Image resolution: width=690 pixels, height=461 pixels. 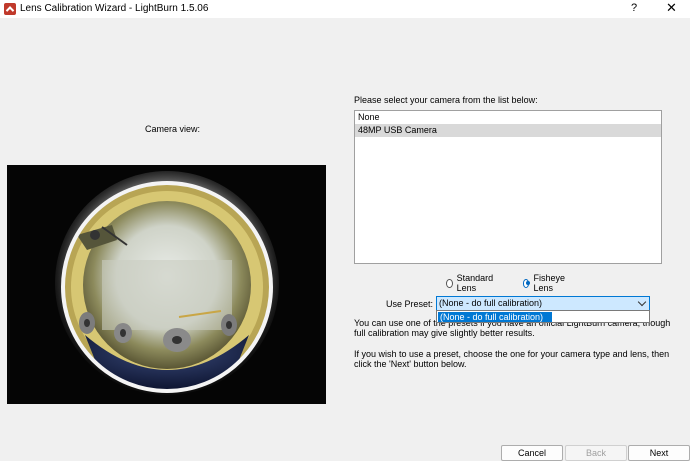 What do you see at coordinates (634, 8) in the screenshot?
I see `help-button: ?` at bounding box center [634, 8].